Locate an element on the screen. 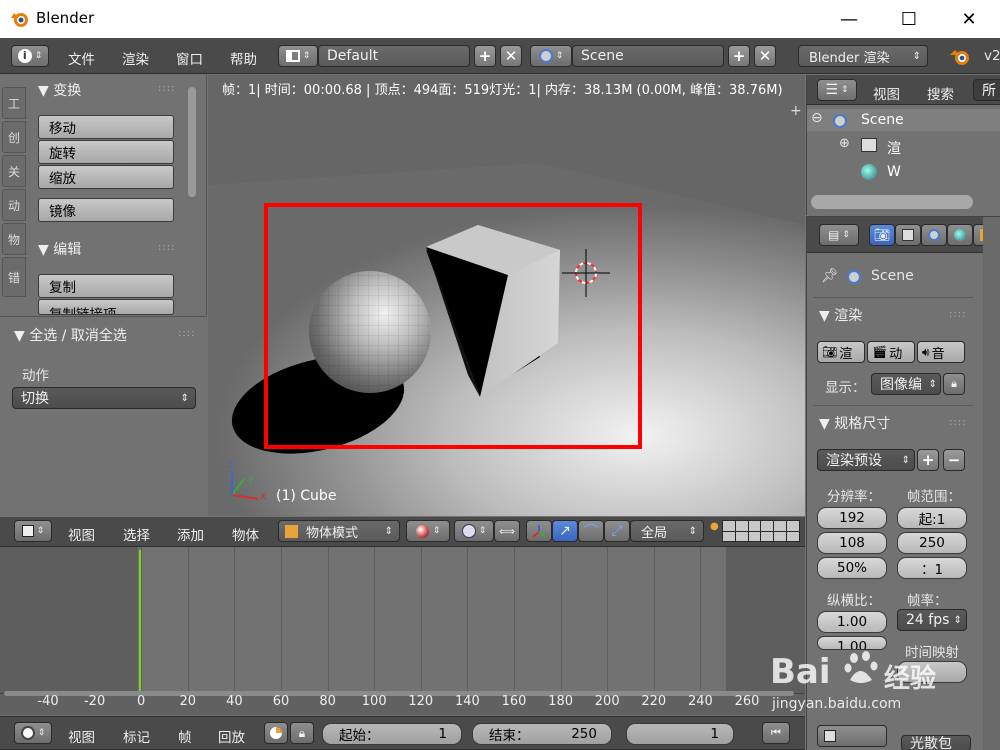 The image size is (1000, 750). lock-range-toggle: 🔒︎ is located at coordinates (302, 733).